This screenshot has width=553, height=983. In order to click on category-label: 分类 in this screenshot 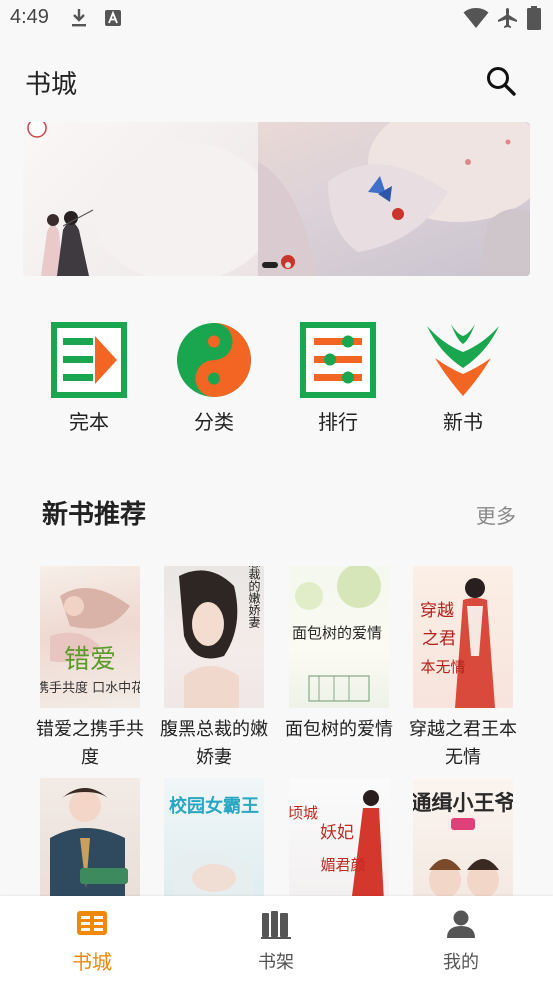, I will do `click(214, 422)`.